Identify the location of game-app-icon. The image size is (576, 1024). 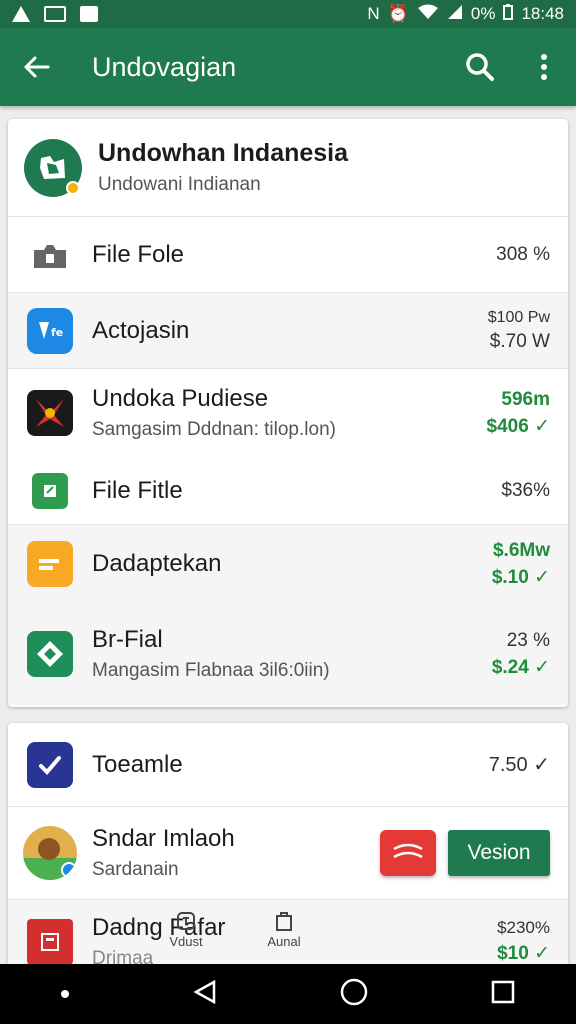
(50, 413).